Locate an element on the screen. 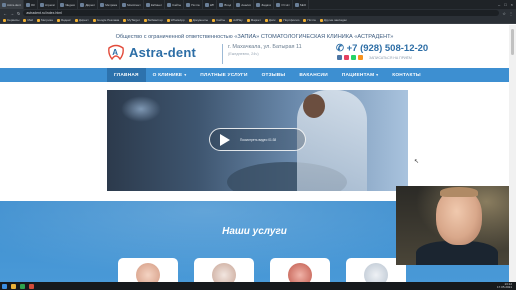  menu-item-about: О КЛИНИКЕ ▾ is located at coordinates (170, 75).